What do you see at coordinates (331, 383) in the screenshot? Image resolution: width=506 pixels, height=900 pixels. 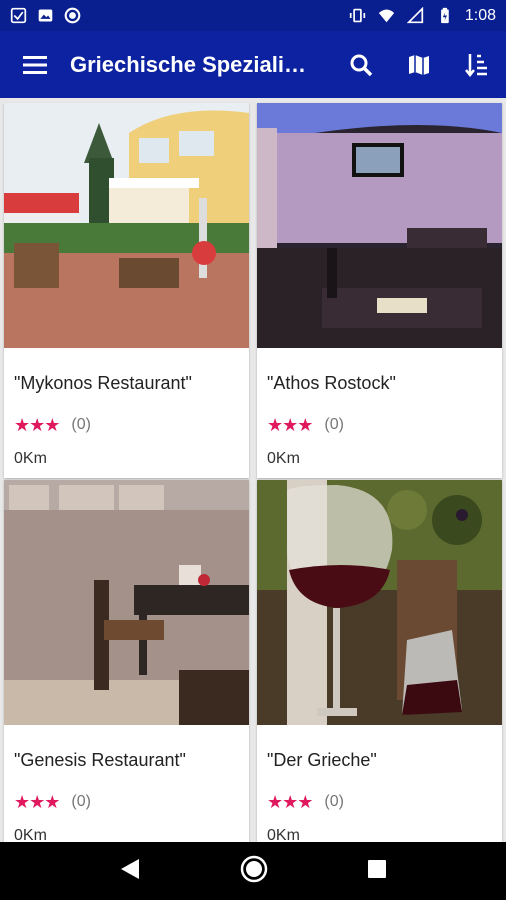 I see `restaurant-name: "Athos Rostock"` at bounding box center [331, 383].